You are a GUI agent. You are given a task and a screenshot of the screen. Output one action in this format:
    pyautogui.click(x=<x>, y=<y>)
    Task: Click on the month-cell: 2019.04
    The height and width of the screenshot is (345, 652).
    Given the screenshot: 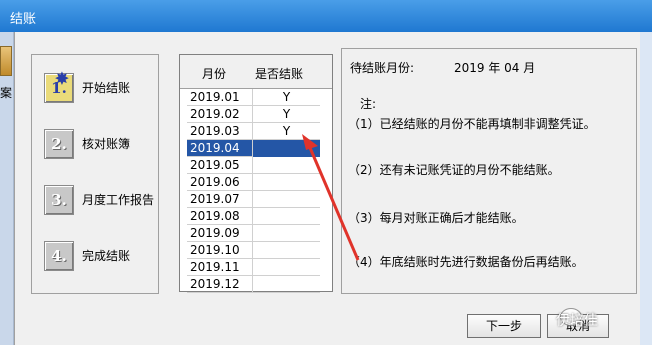 What is the action you would take?
    pyautogui.click(x=220, y=148)
    